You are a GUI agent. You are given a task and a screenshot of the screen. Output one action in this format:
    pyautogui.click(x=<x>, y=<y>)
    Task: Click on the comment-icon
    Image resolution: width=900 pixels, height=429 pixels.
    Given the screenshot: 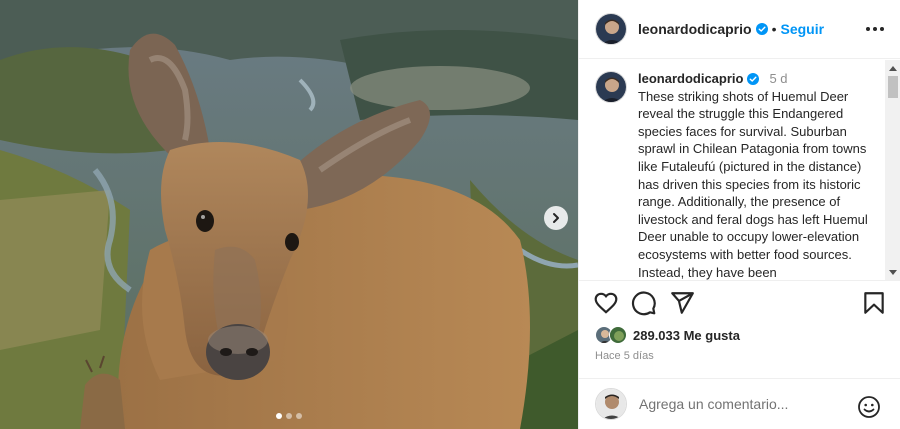 What is the action you would take?
    pyautogui.click(x=644, y=303)
    